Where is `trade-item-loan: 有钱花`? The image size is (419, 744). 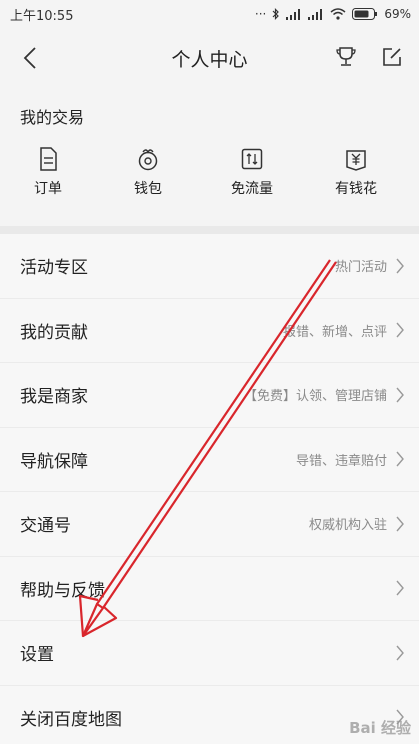 trade-item-loan: 有钱花 is located at coordinates (356, 172).